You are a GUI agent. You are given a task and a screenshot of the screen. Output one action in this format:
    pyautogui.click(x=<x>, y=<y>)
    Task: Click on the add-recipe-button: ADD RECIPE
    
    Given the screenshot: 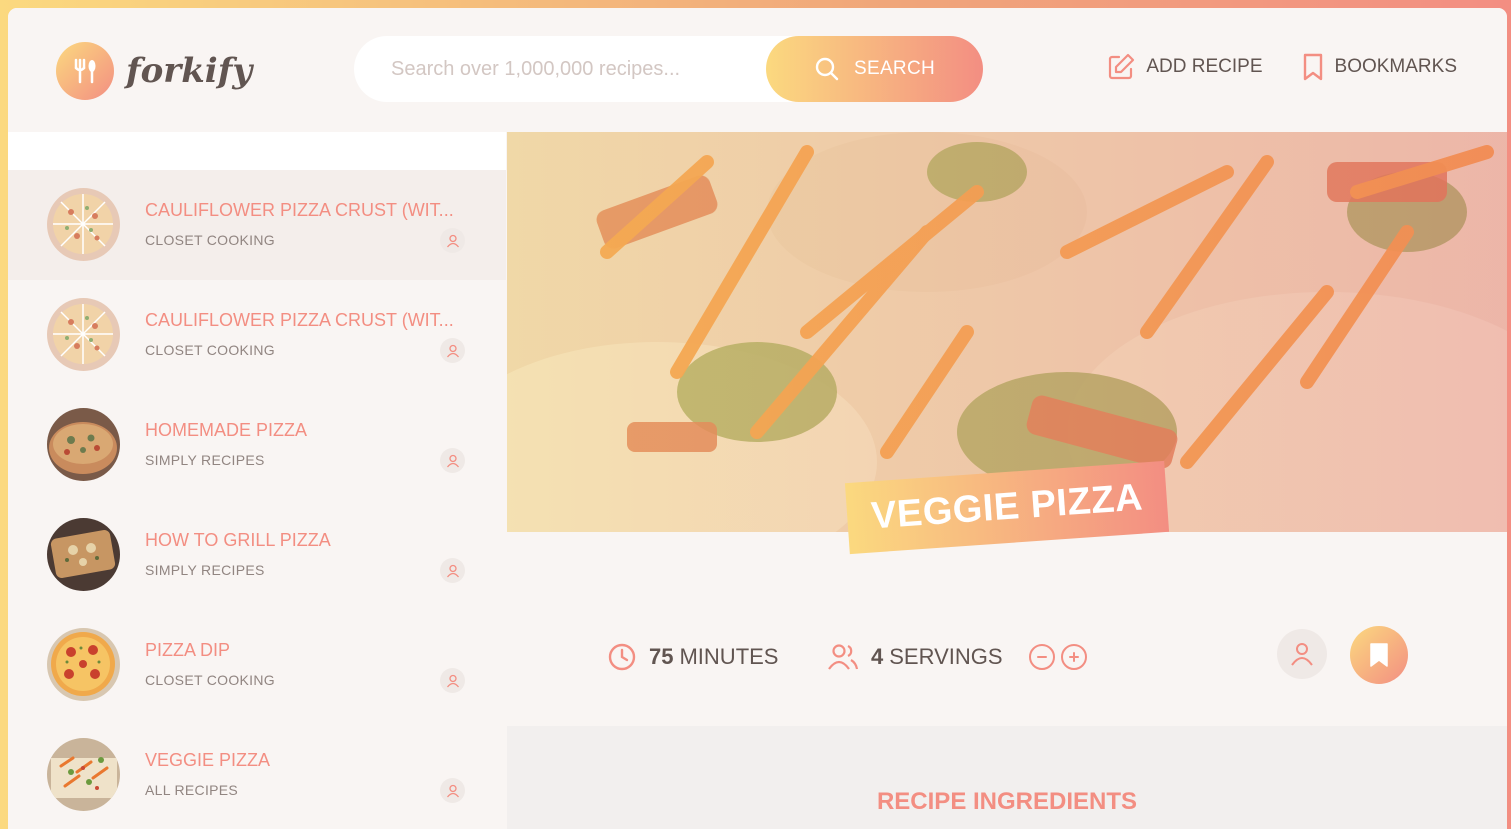 What is the action you would take?
    pyautogui.click(x=1184, y=67)
    